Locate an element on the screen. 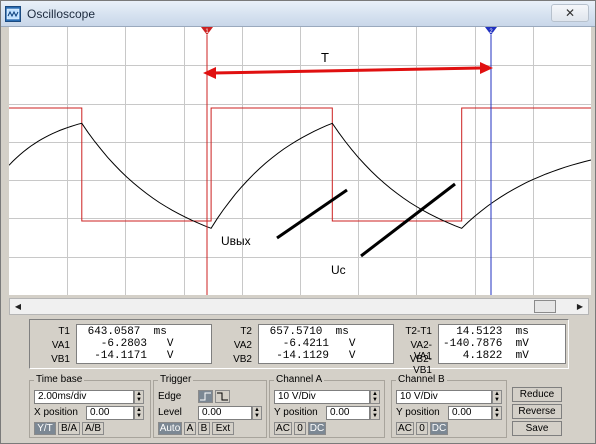 The width and height of the screenshot is (596, 444). channel-a-scale-field: 10 V/Div is located at coordinates (322, 397).